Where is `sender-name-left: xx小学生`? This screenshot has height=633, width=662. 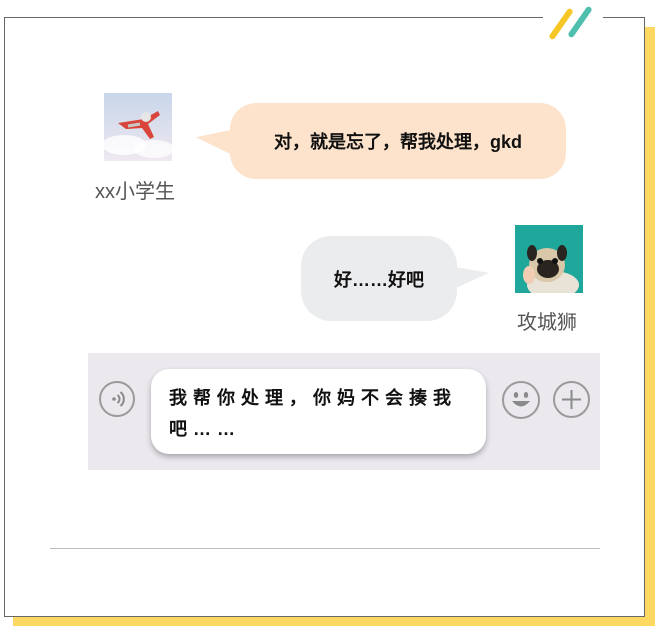
sender-name-left: xx小学生 is located at coordinates (135, 192).